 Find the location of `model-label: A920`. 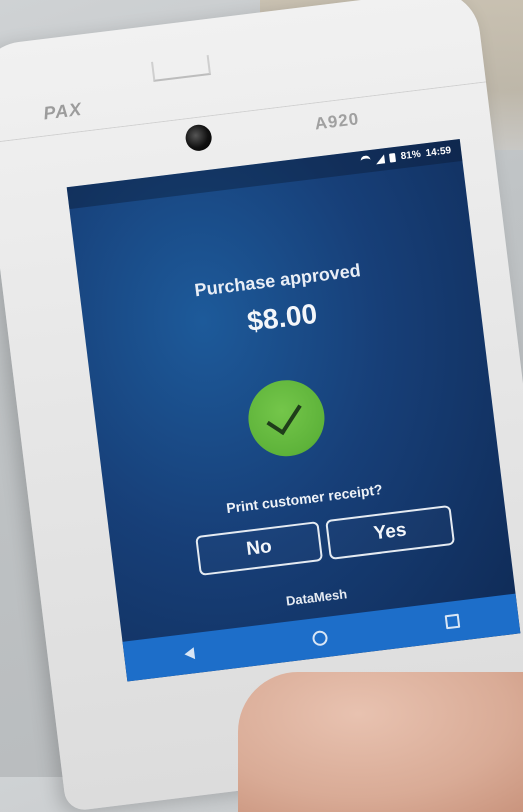

model-label: A920 is located at coordinates (337, 121).